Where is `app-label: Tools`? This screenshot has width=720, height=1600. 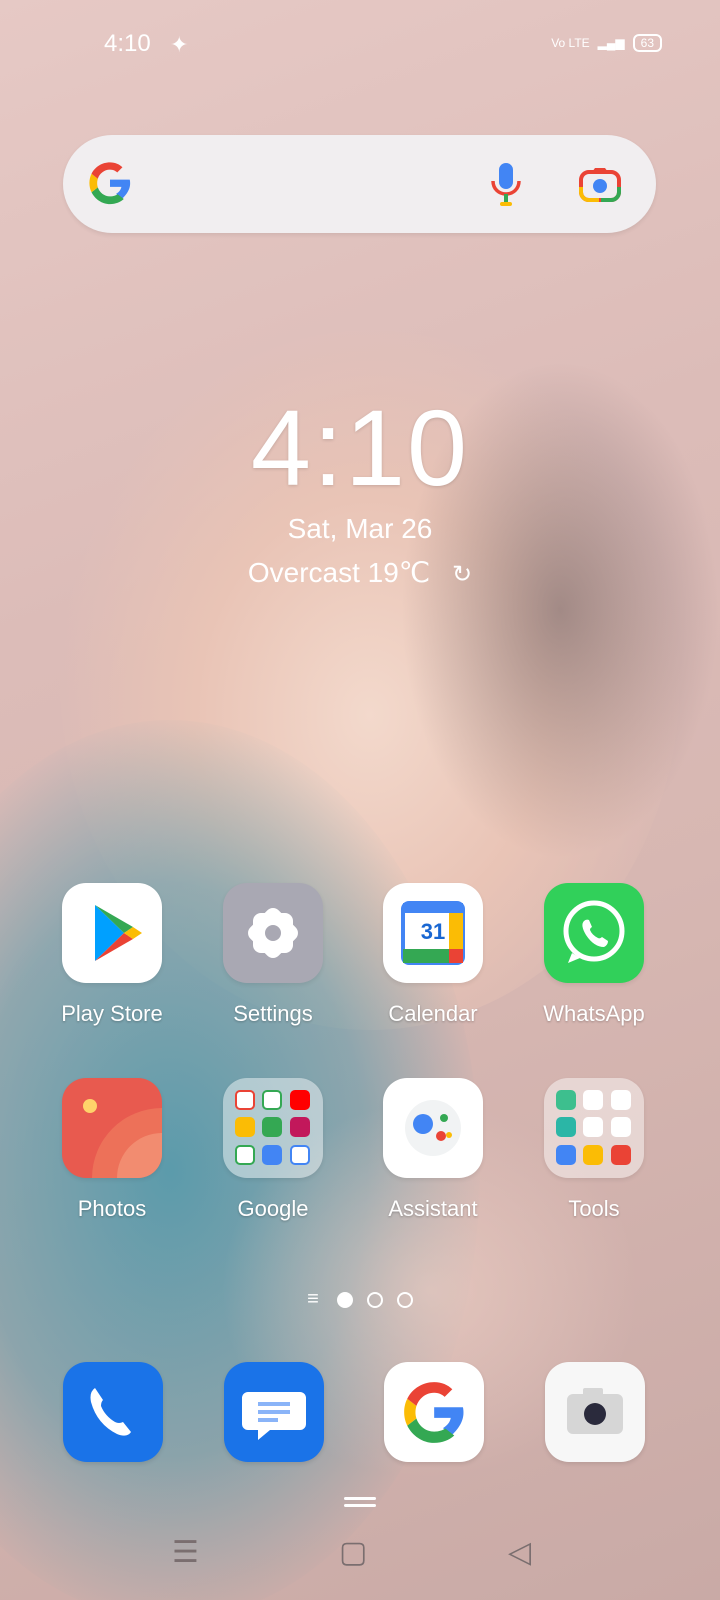 app-label: Tools is located at coordinates (594, 1208).